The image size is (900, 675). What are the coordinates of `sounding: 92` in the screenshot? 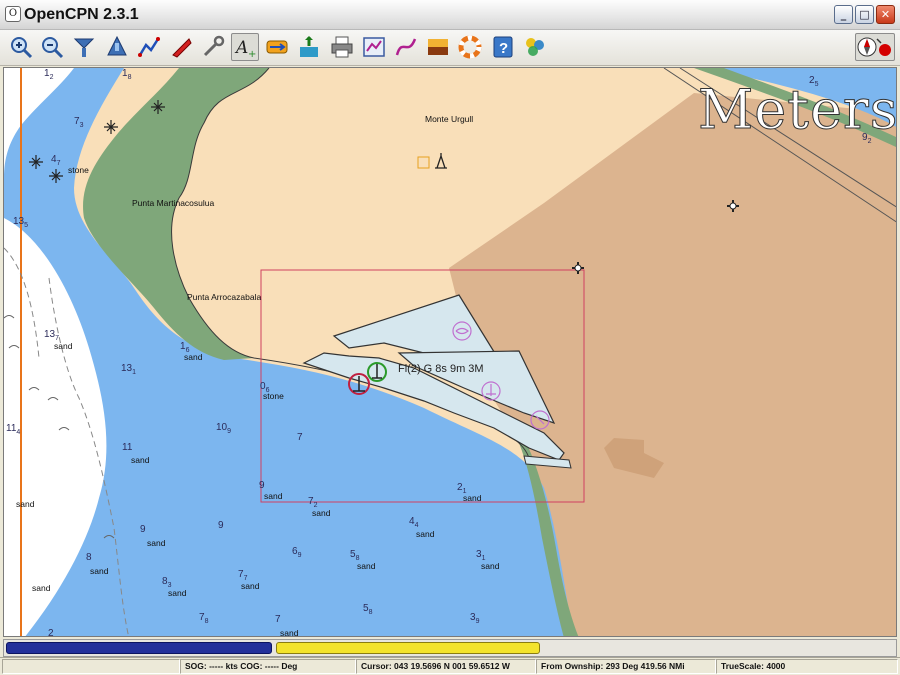 It's located at (867, 138).